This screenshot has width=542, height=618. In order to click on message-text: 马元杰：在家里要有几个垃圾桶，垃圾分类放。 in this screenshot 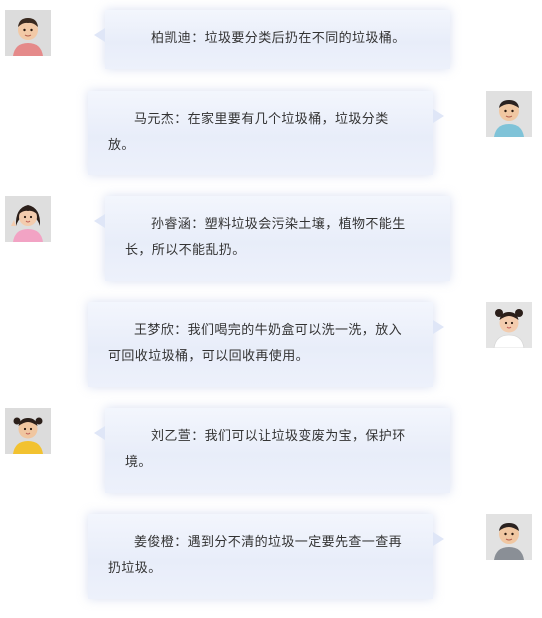, I will do `click(248, 132)`.